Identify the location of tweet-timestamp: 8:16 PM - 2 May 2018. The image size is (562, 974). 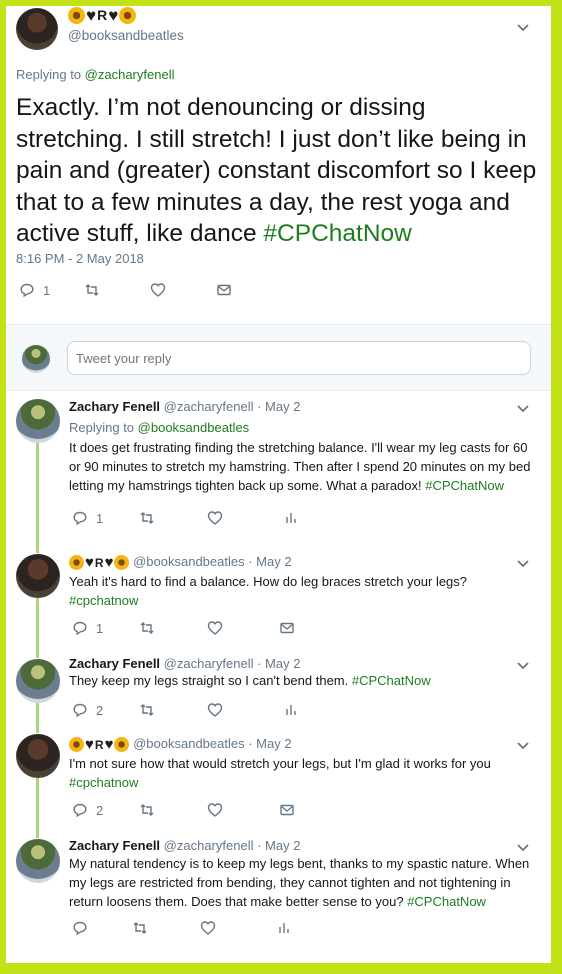
(80, 258).